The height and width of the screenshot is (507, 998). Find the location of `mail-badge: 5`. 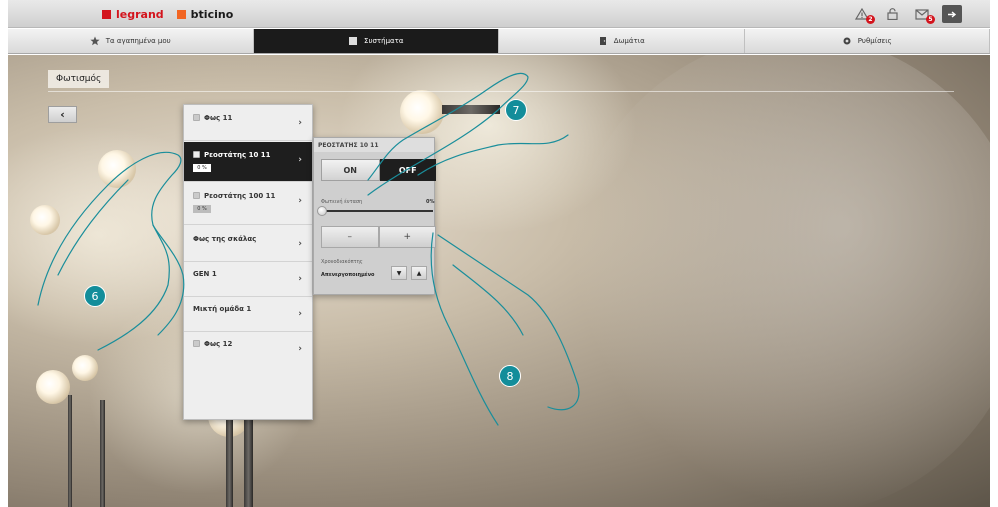

mail-badge: 5 is located at coordinates (930, 19).